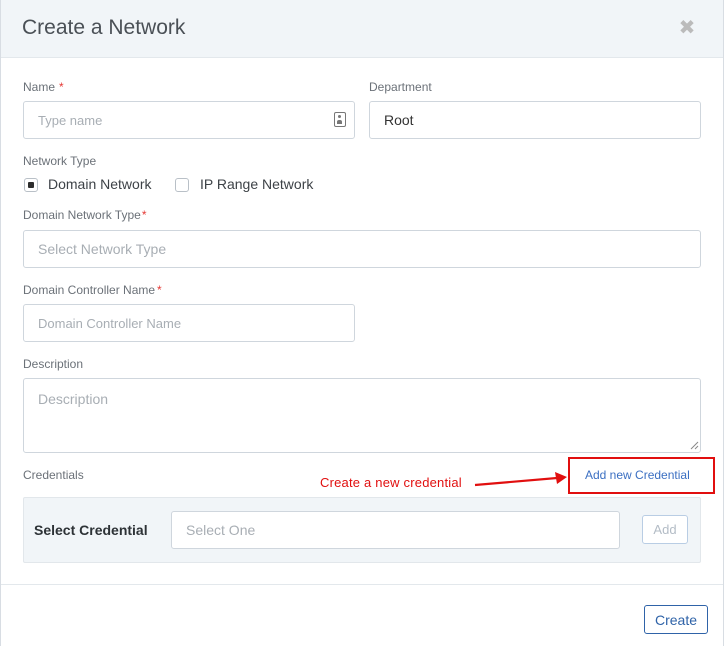 Image resolution: width=724 pixels, height=646 pixels. Describe the element at coordinates (39, 87) in the screenshot. I see `name-label-text: Name` at that location.